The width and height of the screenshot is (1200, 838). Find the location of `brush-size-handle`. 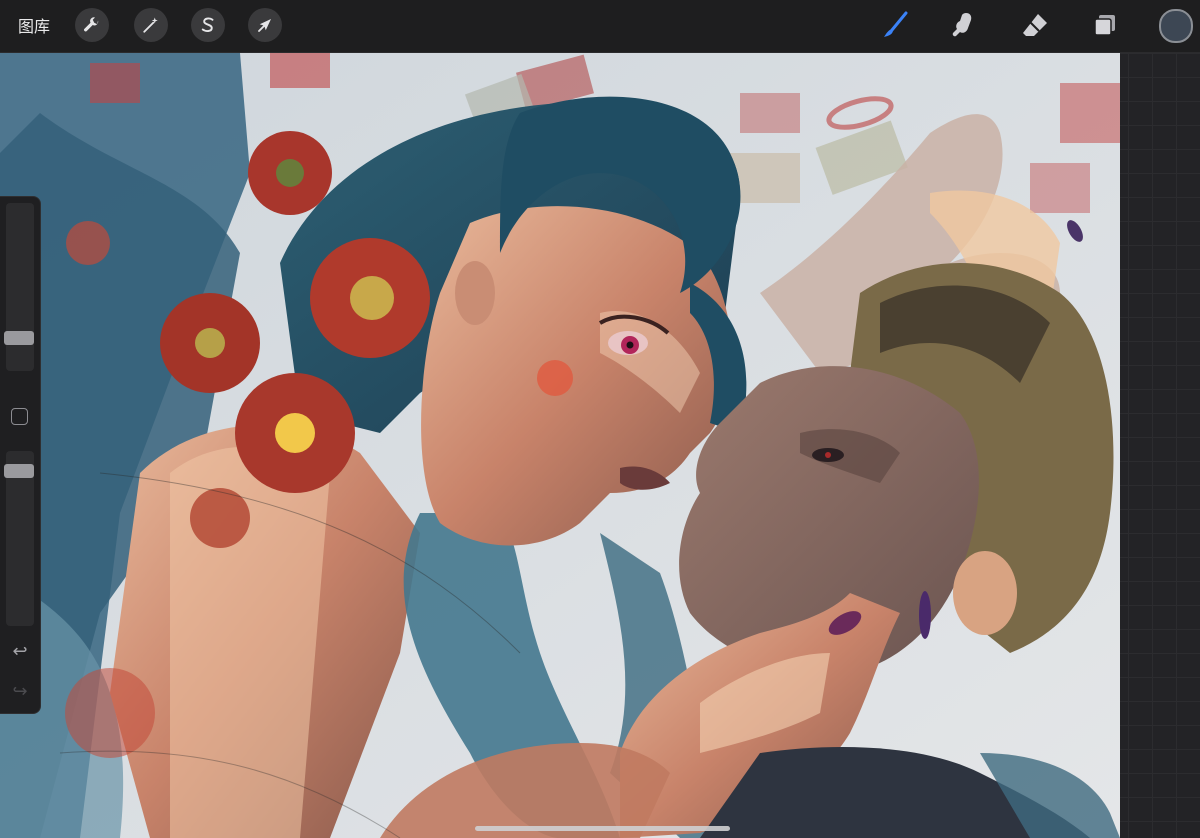

brush-size-handle is located at coordinates (19, 337).